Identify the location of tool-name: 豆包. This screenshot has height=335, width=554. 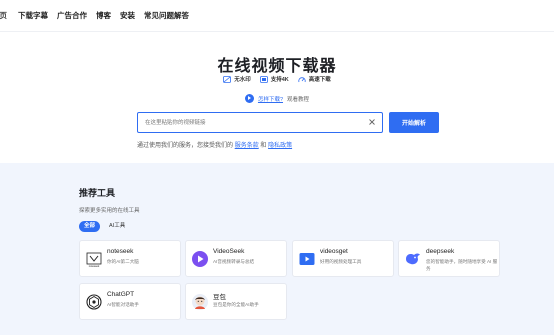
(219, 297).